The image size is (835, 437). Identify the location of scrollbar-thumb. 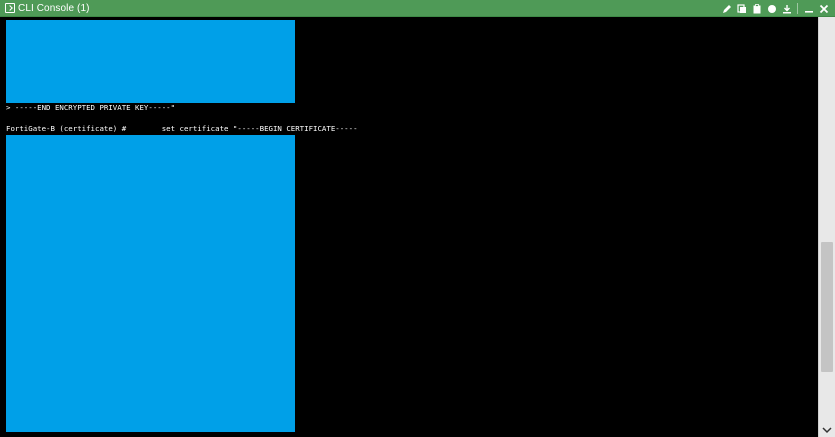
(827, 307).